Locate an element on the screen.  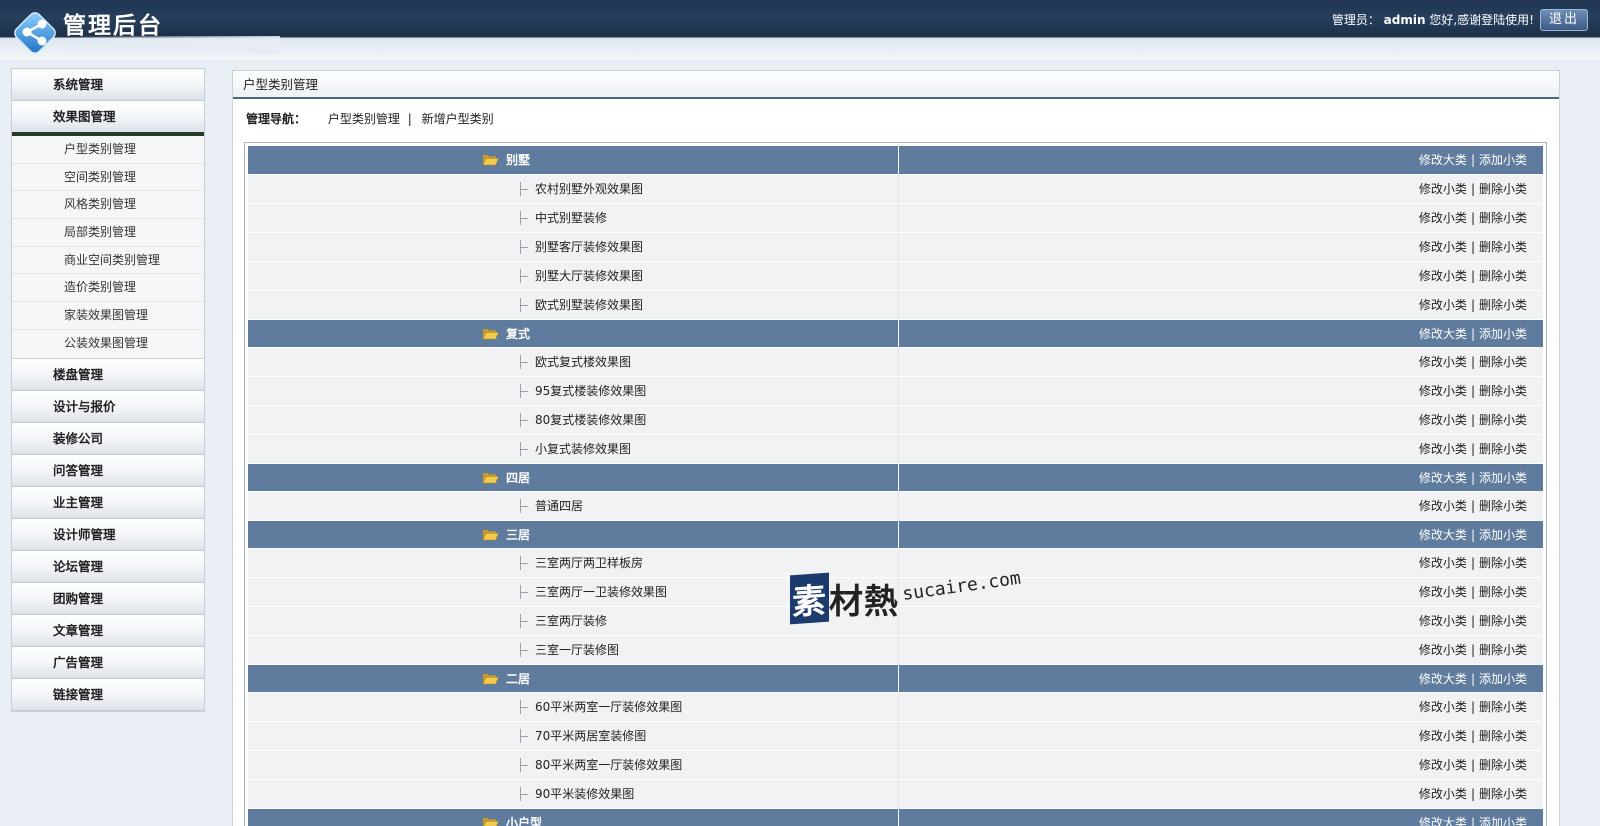
category-name: 小户型 is located at coordinates (524, 820).